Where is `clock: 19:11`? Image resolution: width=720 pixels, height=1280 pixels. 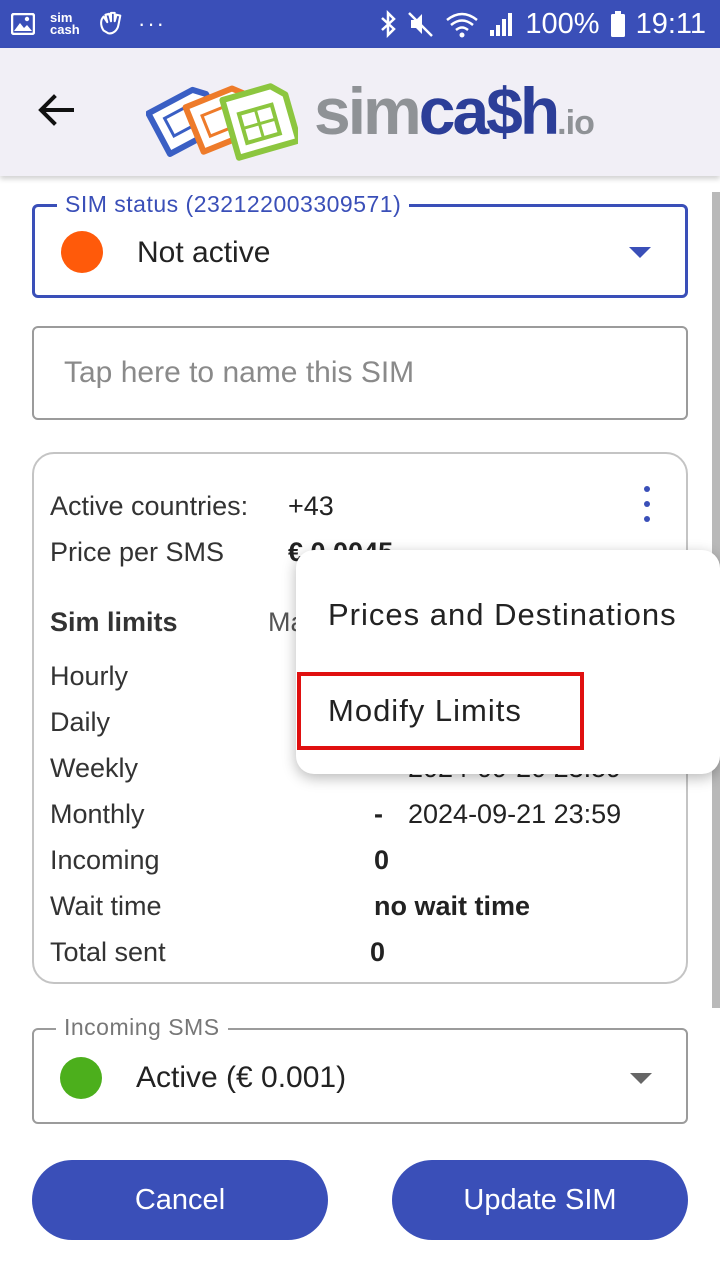
clock: 19:11 is located at coordinates (670, 23).